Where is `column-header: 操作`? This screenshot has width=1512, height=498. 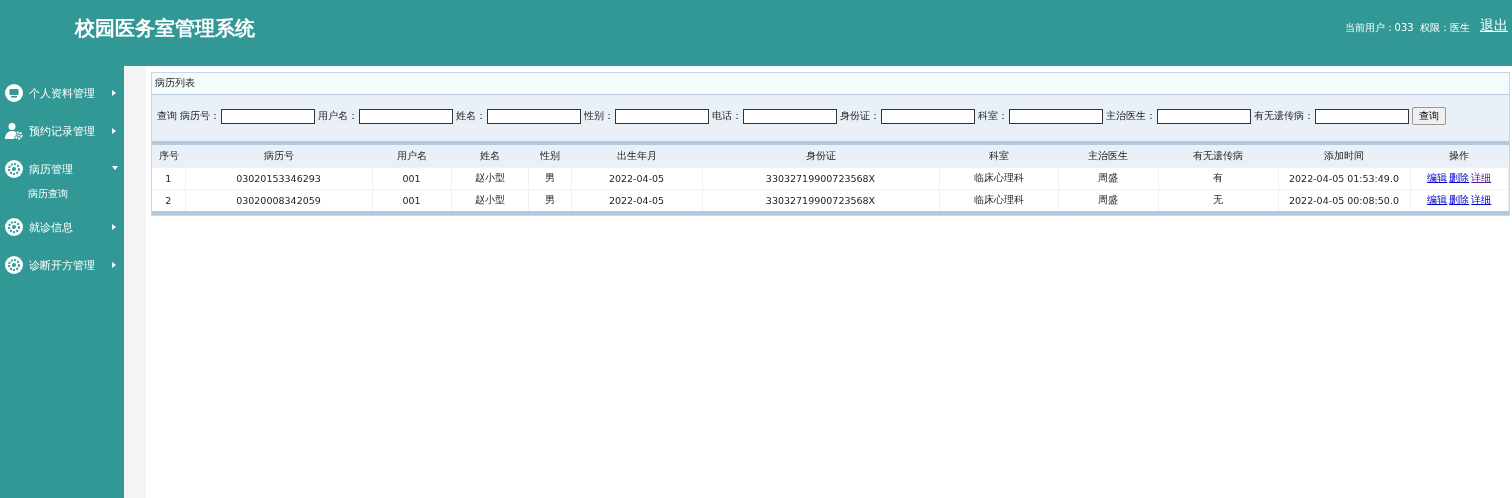
column-header: 操作 is located at coordinates (1459, 155).